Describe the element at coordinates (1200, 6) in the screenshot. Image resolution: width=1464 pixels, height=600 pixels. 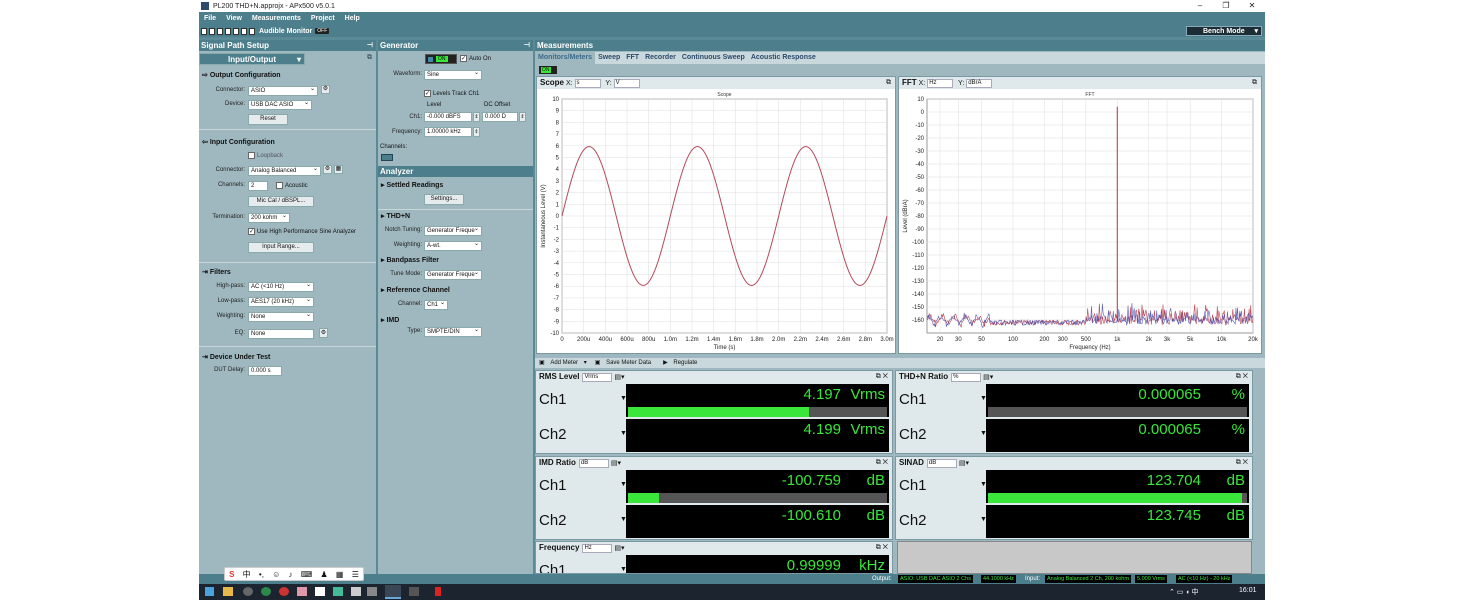
I see `minimize-icon: –` at that location.